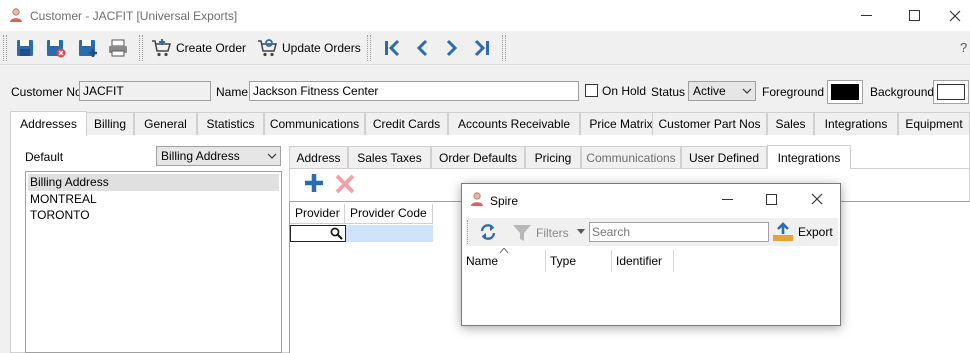  I want to click on tab-price-matrix: Price Matrix, so click(621, 123).